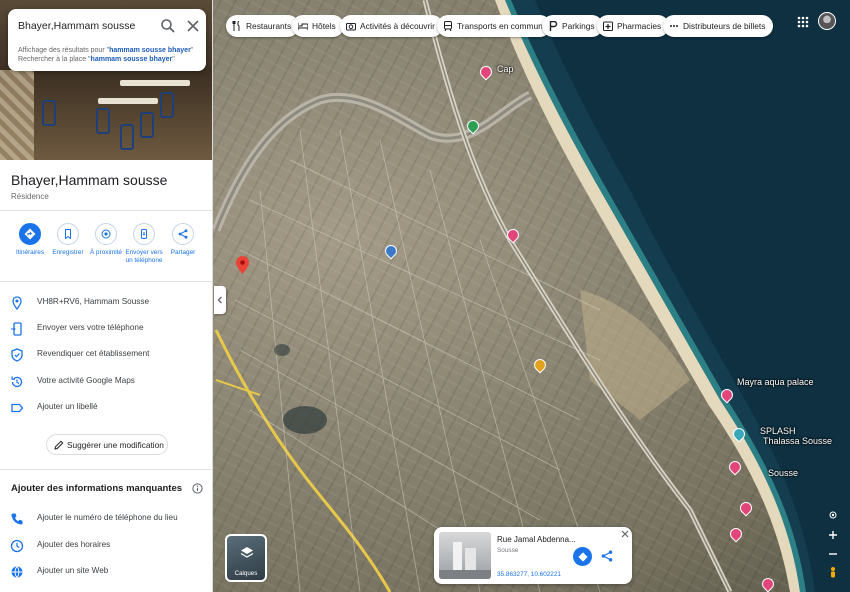 This screenshot has height=592, width=850. What do you see at coordinates (16, 329) in the screenshot?
I see `phone-send-icon` at bounding box center [16, 329].